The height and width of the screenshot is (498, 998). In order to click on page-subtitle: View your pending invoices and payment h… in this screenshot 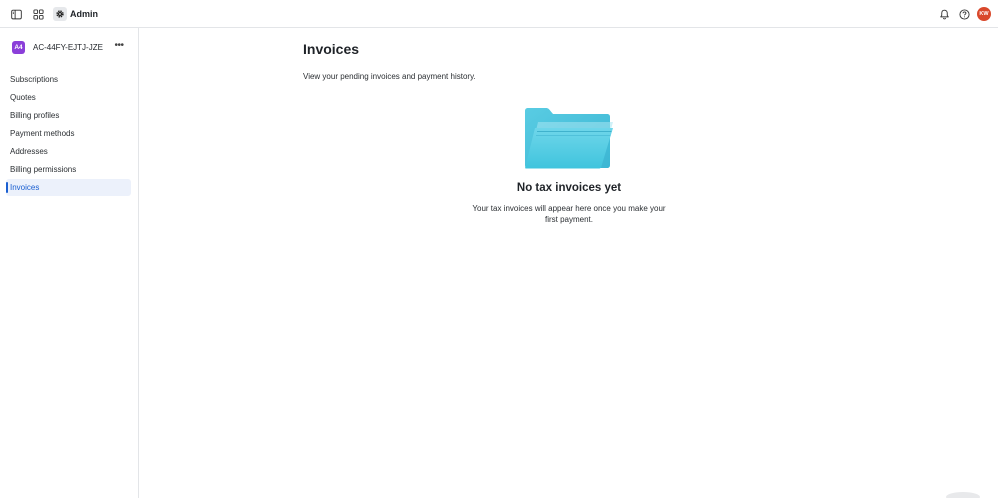, I will do `click(389, 76)`.